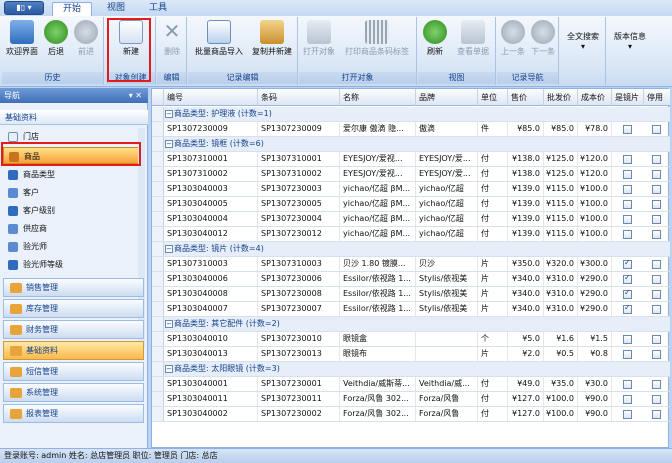  I want to click on cell-barcode: SP1307310002, so click(299, 174).